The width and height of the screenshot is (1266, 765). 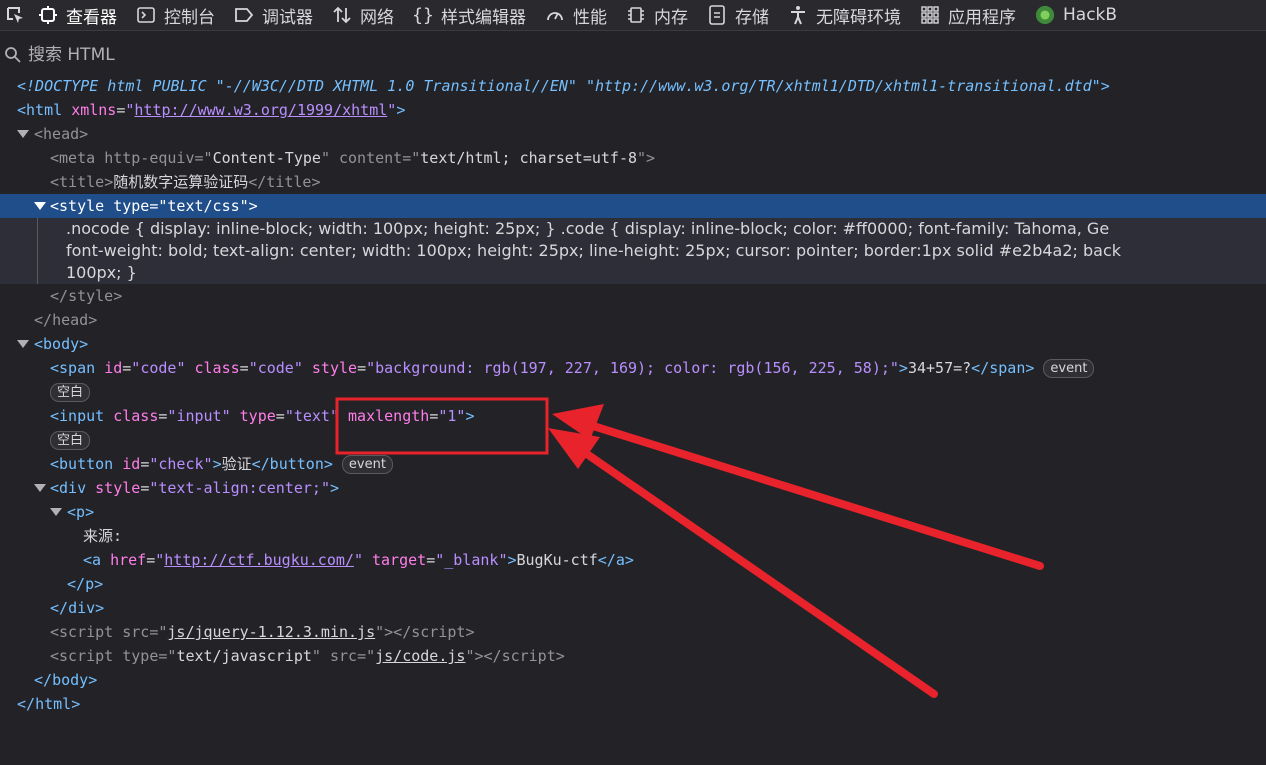 I want to click on arrow-lower, so click(x=743, y=563).